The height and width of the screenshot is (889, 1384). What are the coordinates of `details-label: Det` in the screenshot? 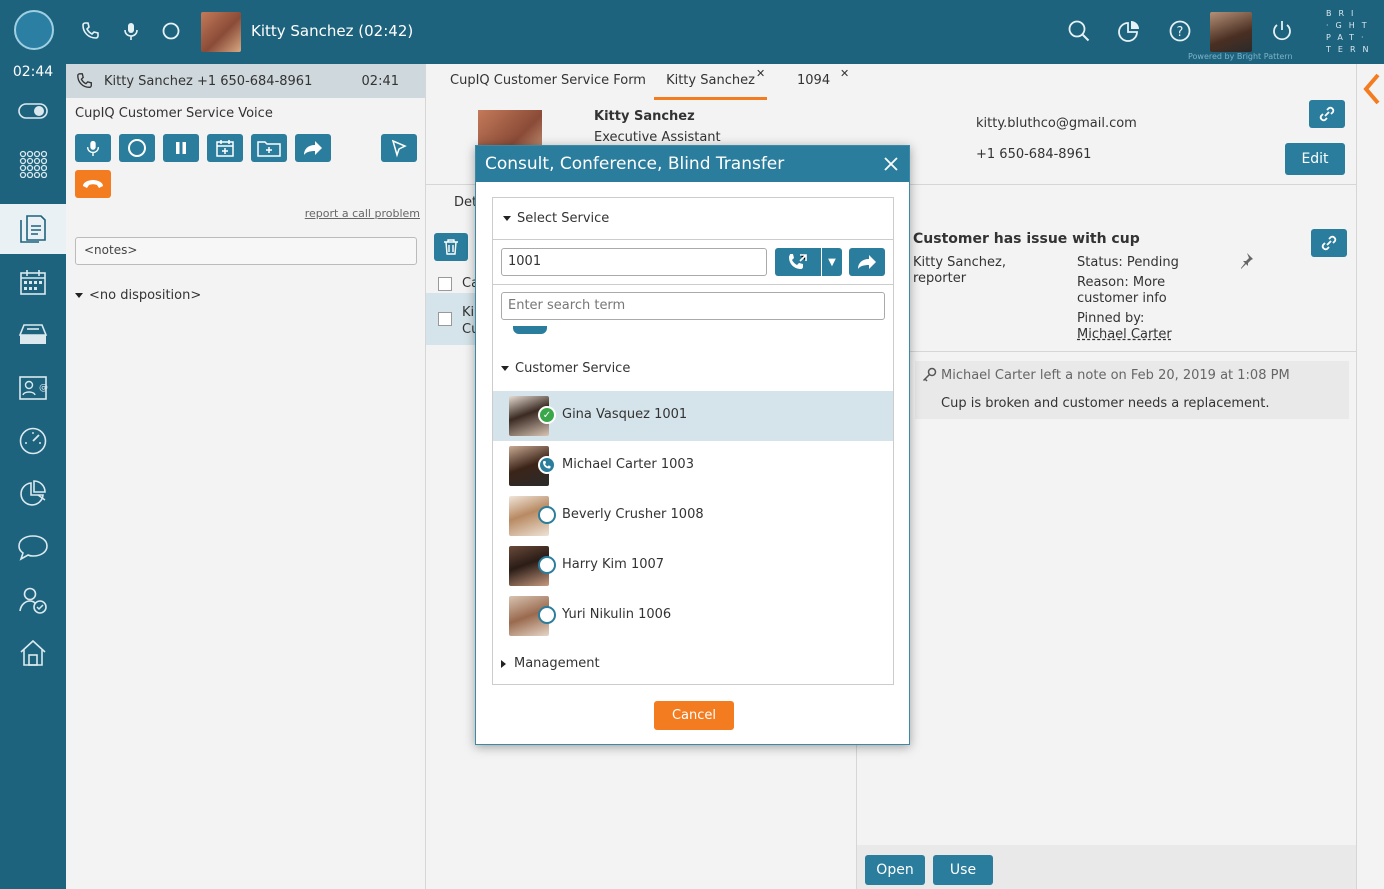 It's located at (466, 202).